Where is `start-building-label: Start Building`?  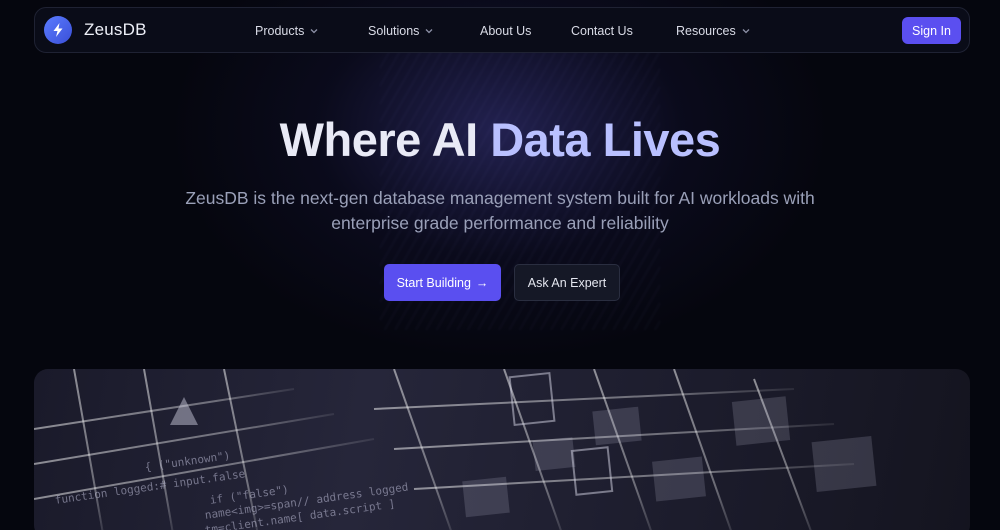
start-building-label: Start Building is located at coordinates (433, 282).